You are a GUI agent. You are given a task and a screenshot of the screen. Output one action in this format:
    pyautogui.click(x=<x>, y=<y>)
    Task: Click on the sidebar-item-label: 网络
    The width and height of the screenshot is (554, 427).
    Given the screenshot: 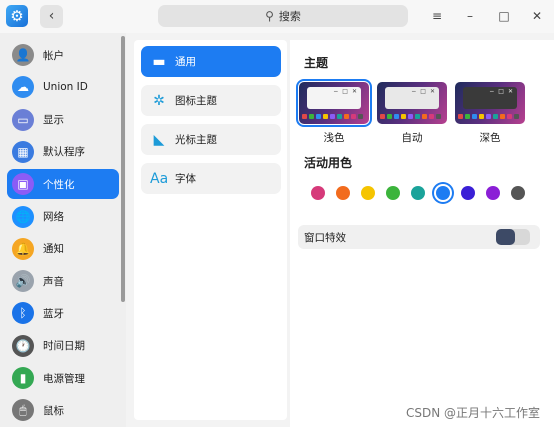 What is the action you would take?
    pyautogui.click(x=53, y=217)
    